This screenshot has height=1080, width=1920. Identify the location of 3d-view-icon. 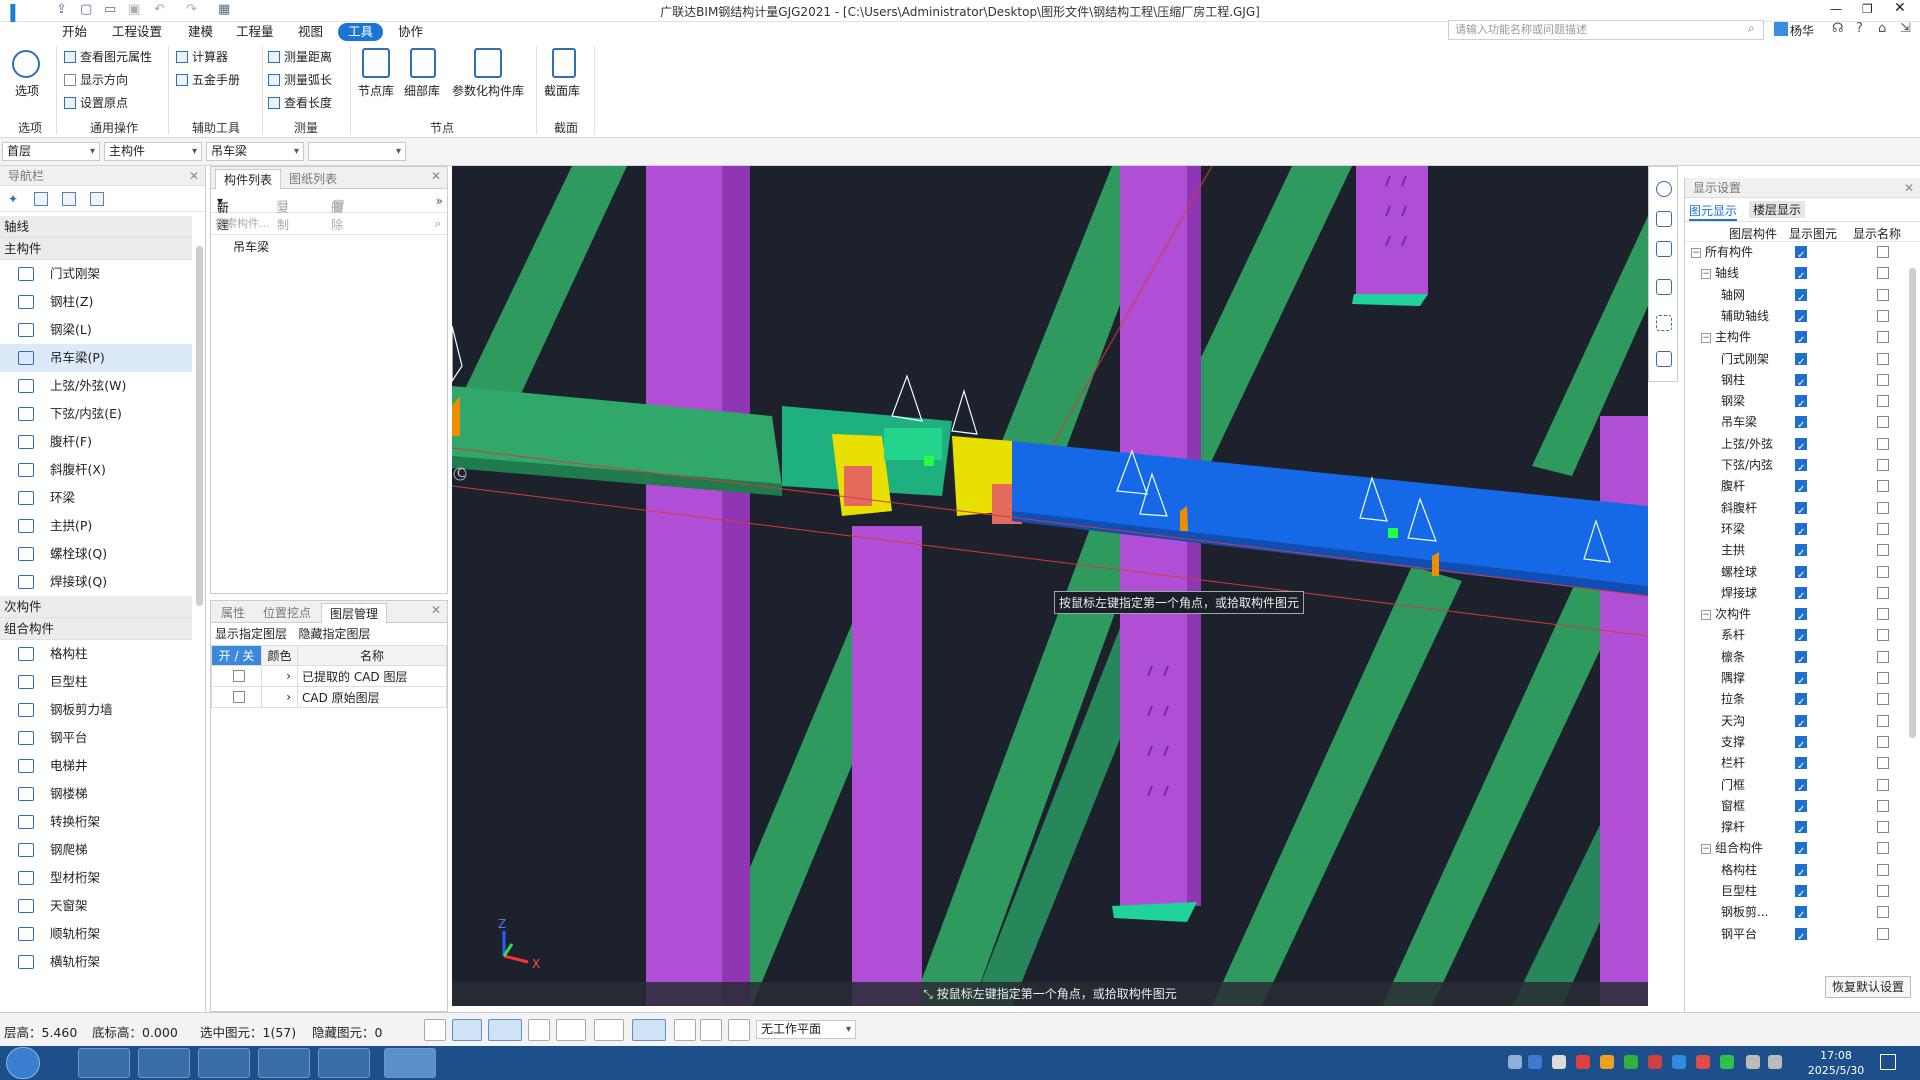
(1664, 249).